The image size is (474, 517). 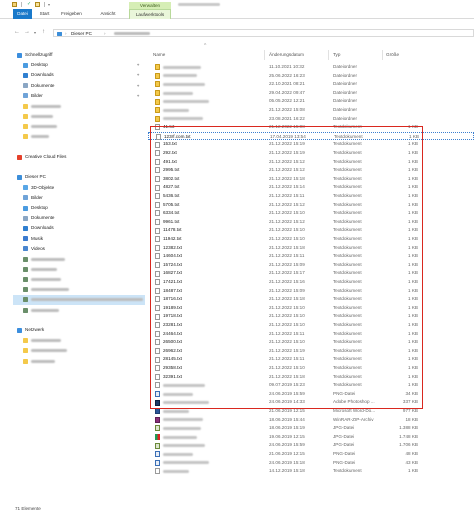 What do you see at coordinates (311, 471) in the screenshot?
I see `table-row: 14.12.2019 15:18 Textdokument 1 KB` at bounding box center [311, 471].